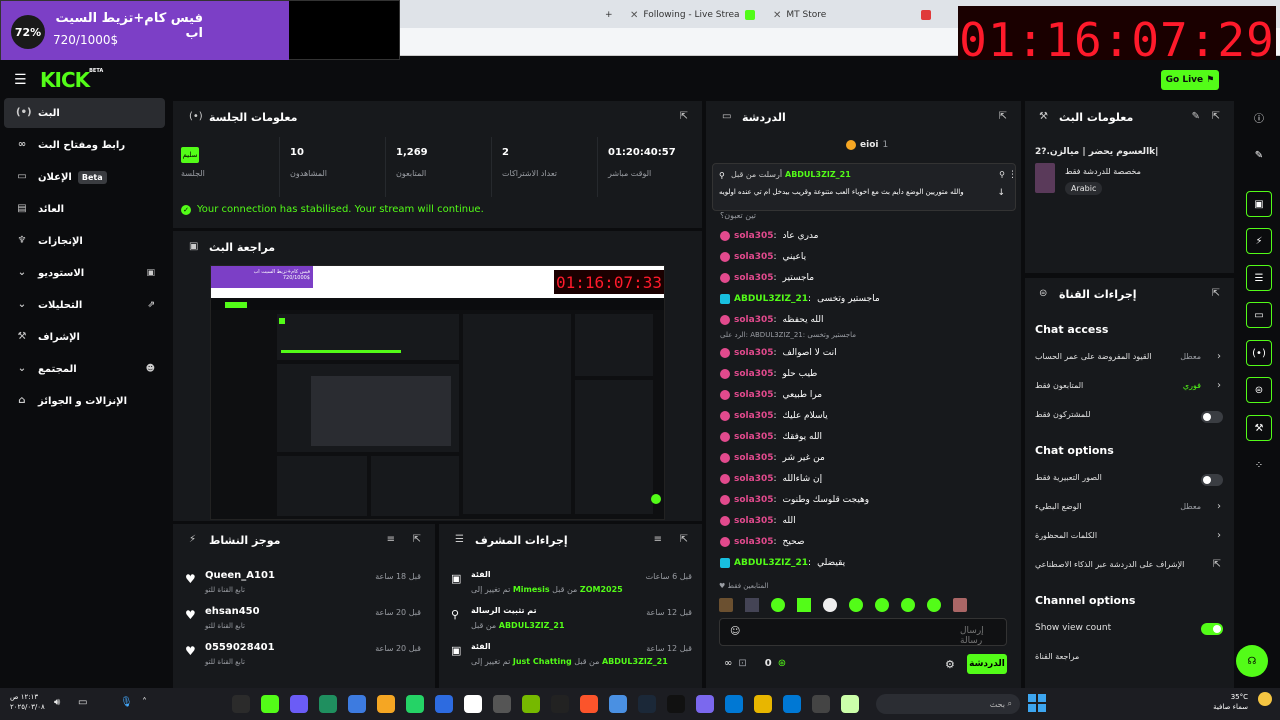  I want to click on browser-tab-mtstore: ✕ MT Store, so click(858, 15).